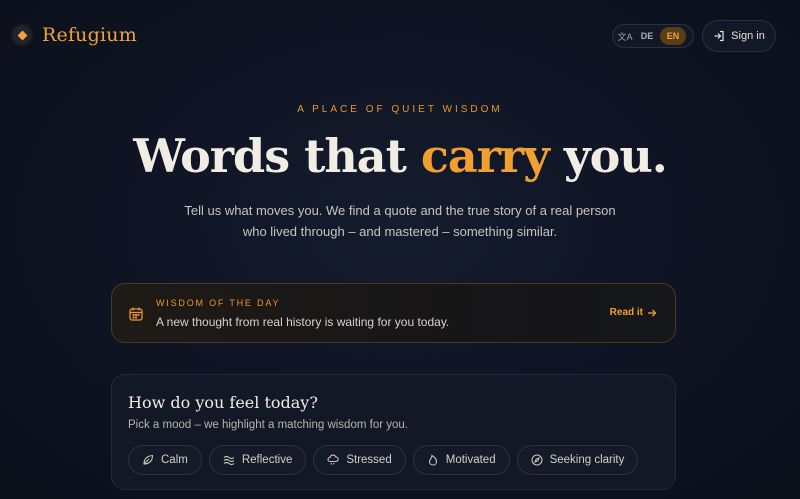 This screenshot has width=800, height=499. I want to click on leaf-icon, so click(148, 459).